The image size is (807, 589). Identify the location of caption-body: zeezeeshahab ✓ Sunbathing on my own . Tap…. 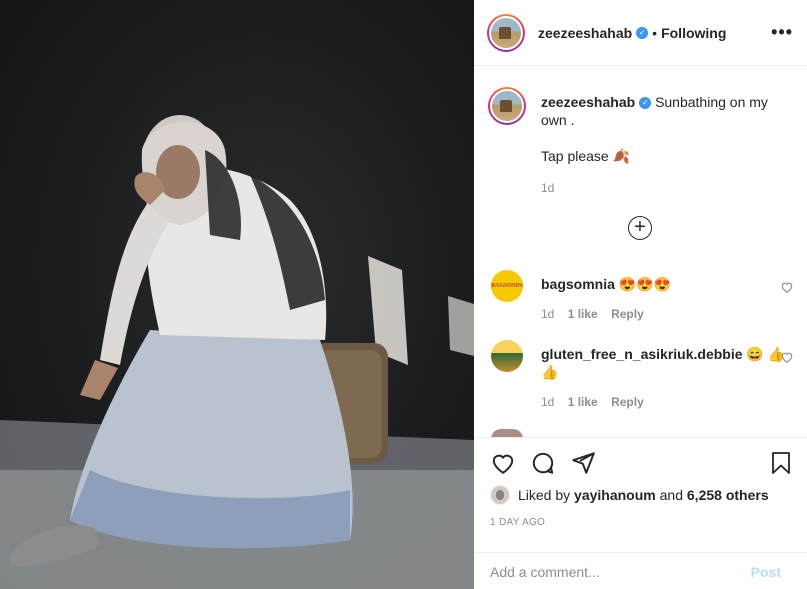
(667, 142).